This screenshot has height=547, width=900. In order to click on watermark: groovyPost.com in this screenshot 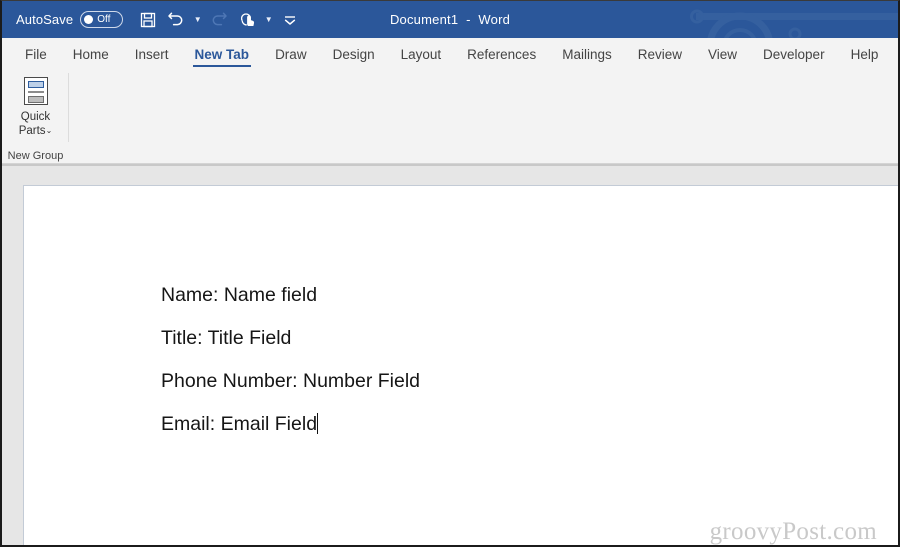, I will do `click(793, 531)`.